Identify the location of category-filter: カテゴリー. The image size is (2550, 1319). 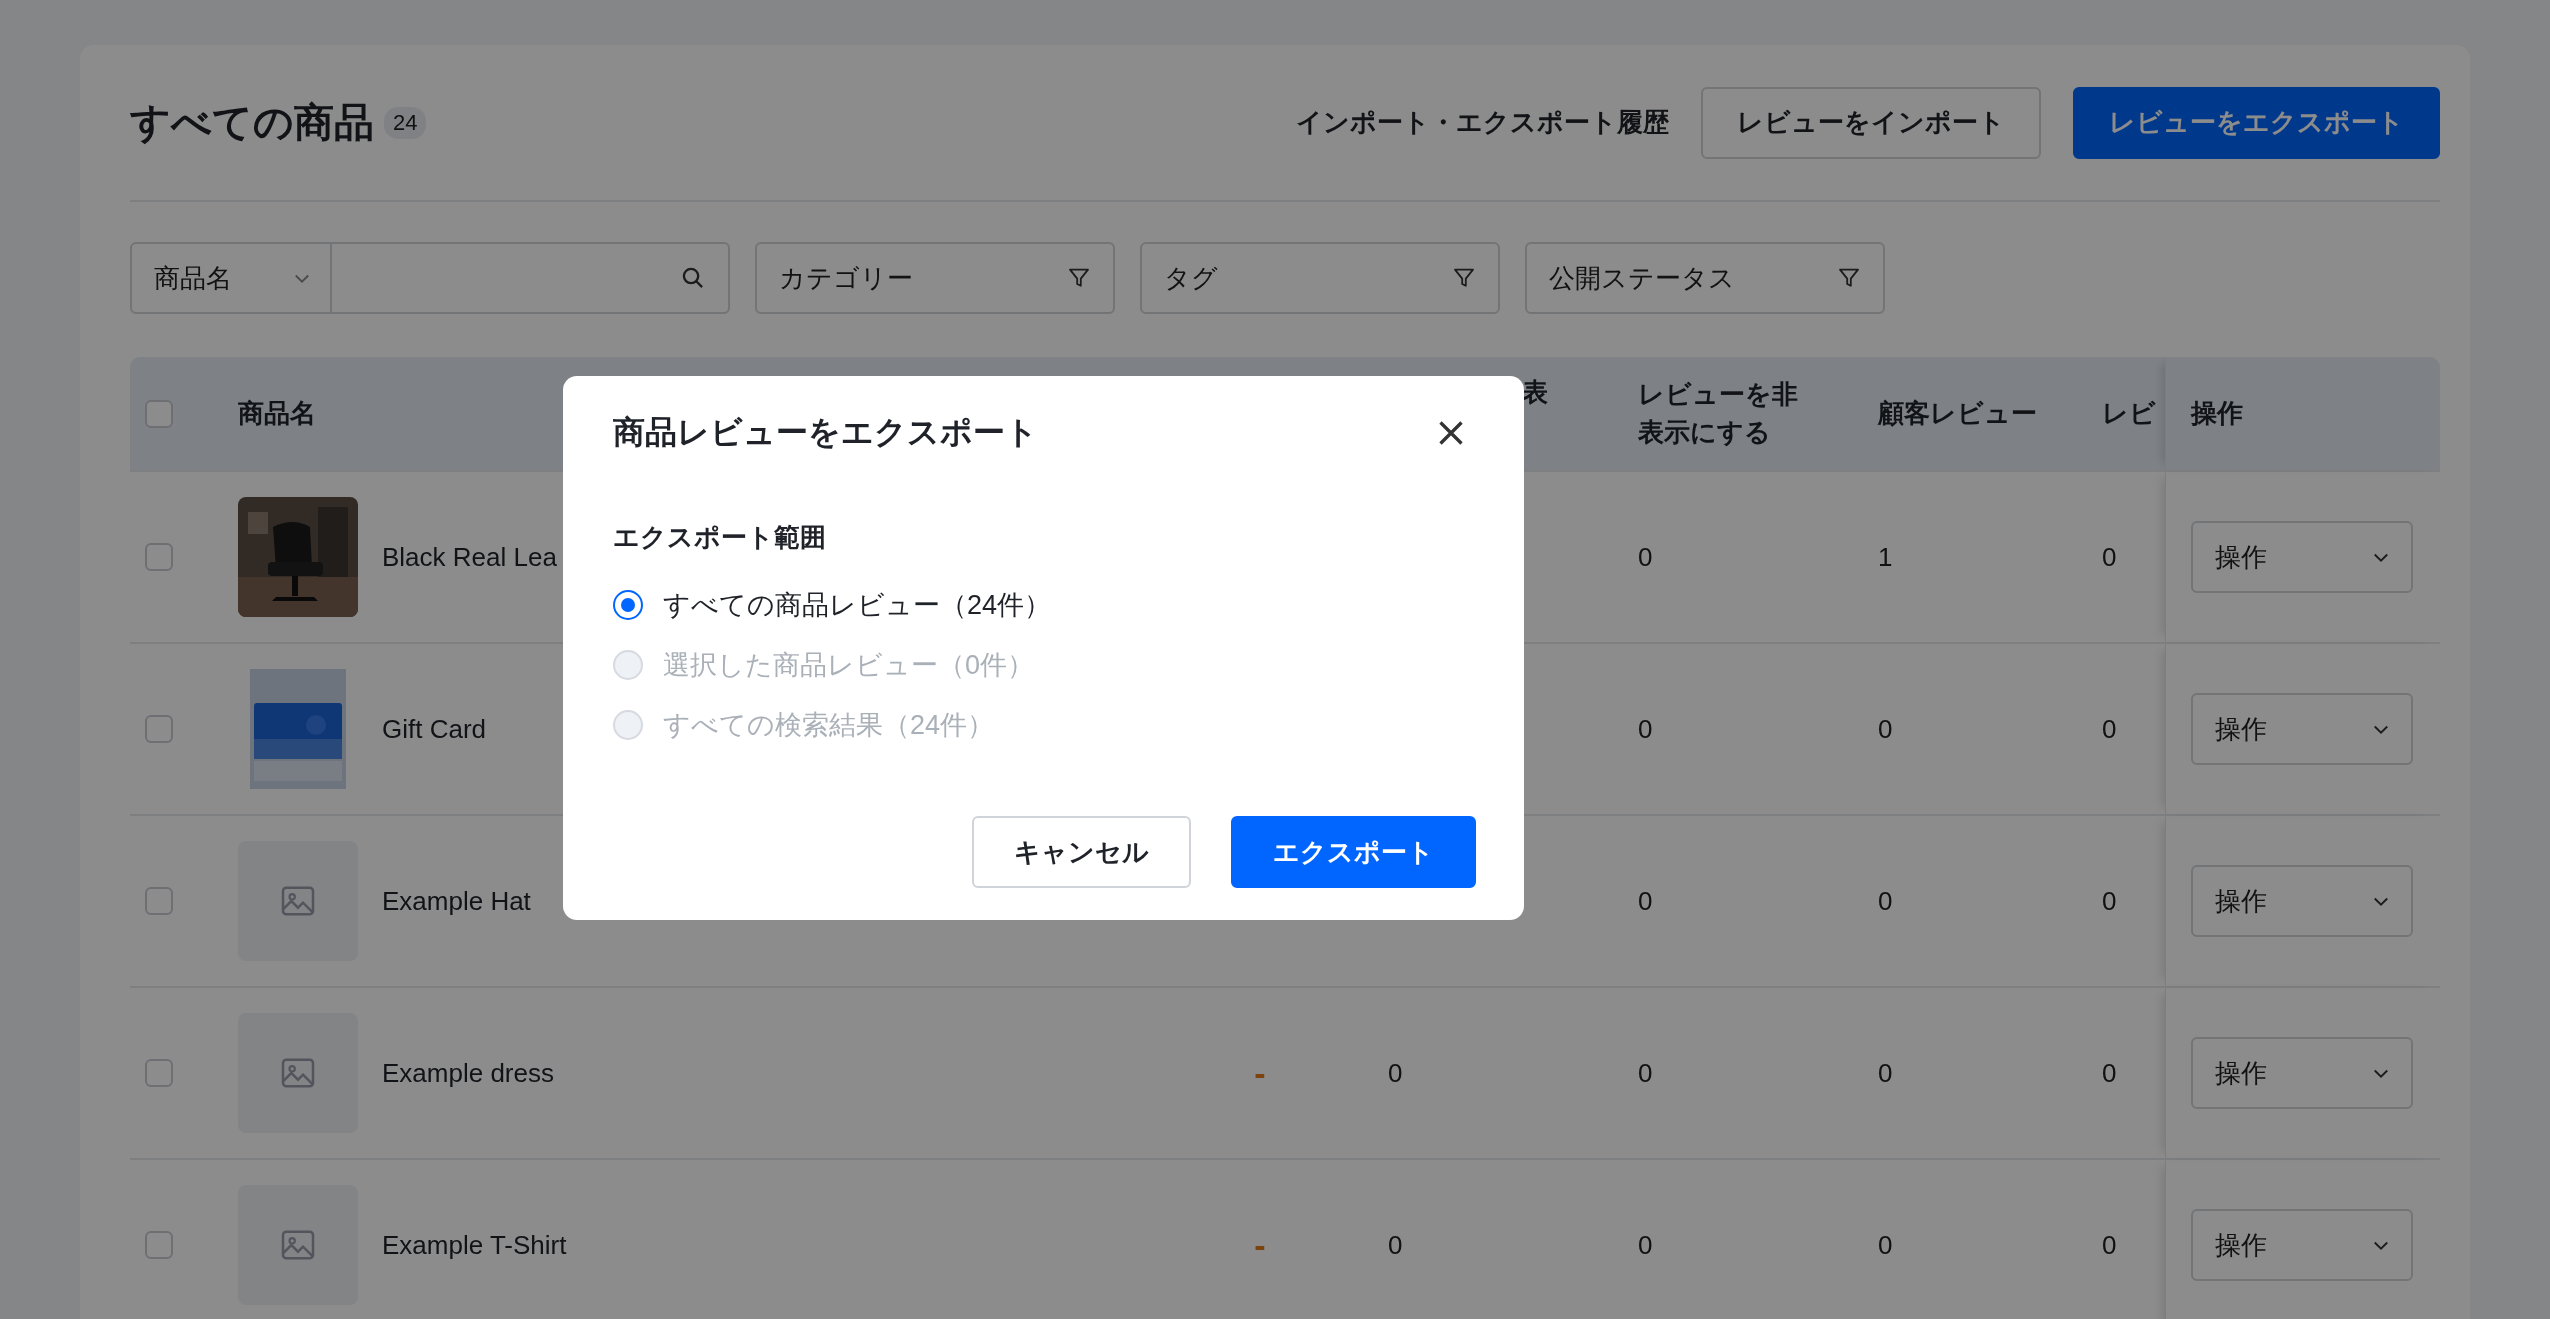
(935, 278).